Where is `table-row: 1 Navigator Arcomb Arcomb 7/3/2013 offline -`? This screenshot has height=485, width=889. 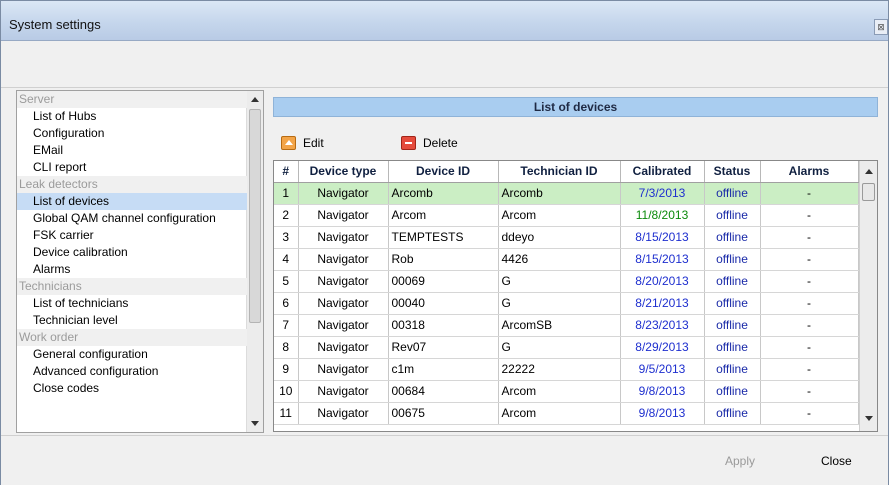
table-row: 1 Navigator Arcomb Arcomb 7/3/2013 offline - is located at coordinates (566, 193).